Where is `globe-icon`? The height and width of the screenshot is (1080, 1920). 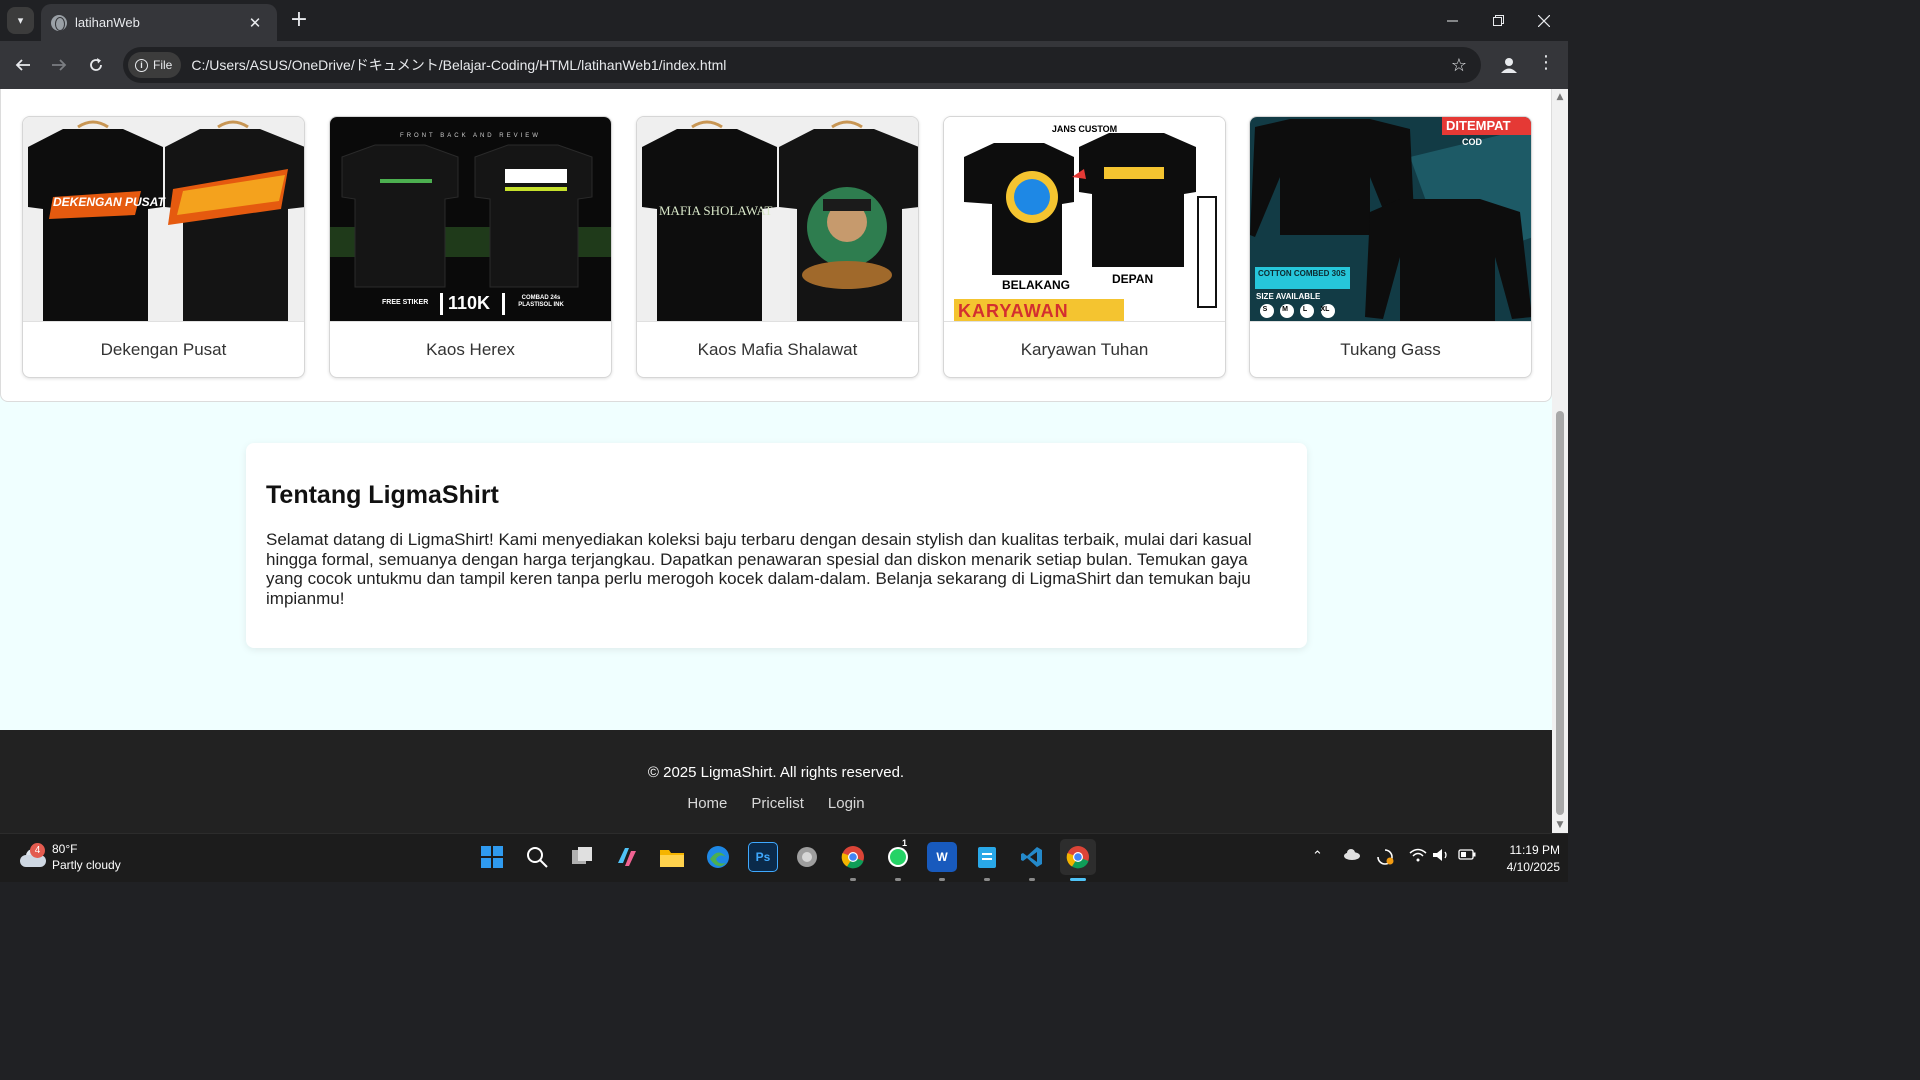
globe-icon is located at coordinates (59, 22).